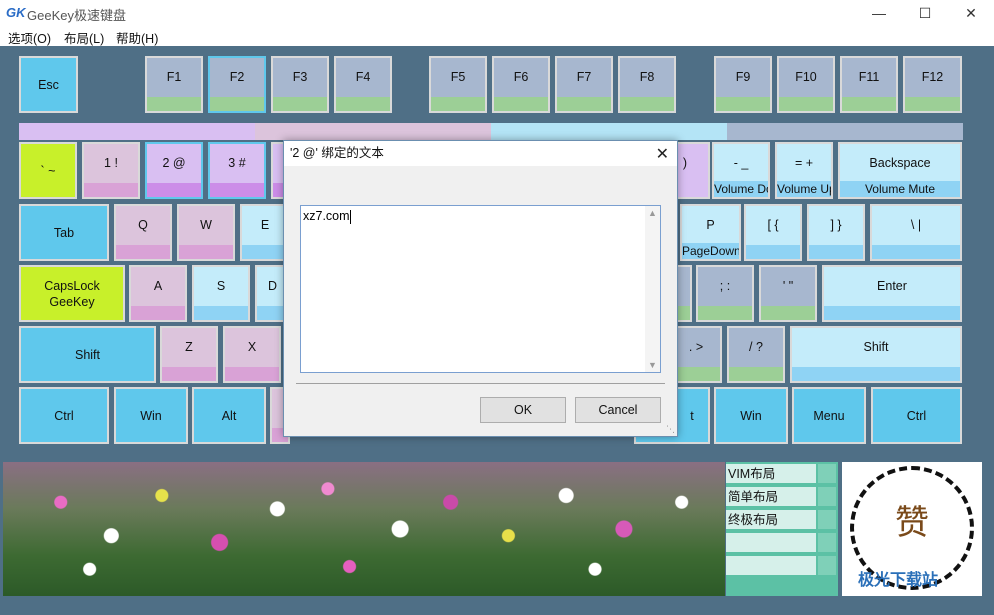  What do you see at coordinates (804, 170) in the screenshot?
I see `key-equals: = + Volume Up` at bounding box center [804, 170].